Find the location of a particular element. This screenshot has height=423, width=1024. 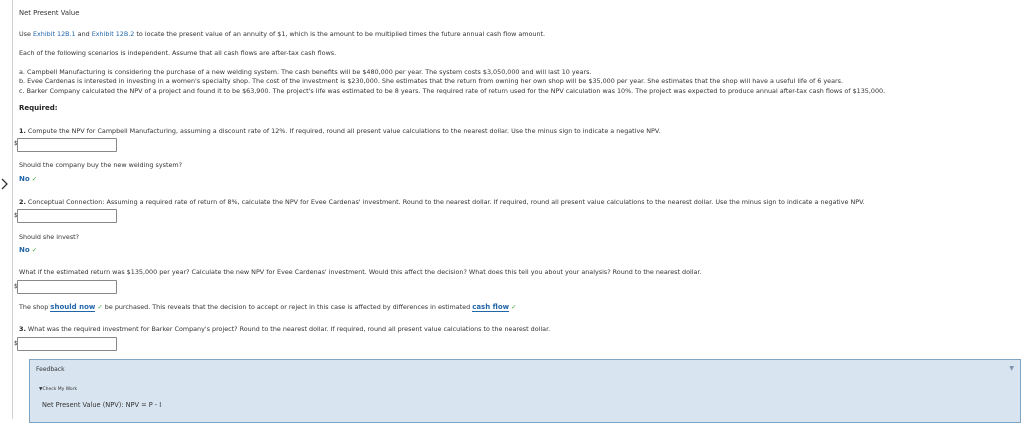

exhibit-12b1-link: Exhibit 12B.1 is located at coordinates (54, 34).